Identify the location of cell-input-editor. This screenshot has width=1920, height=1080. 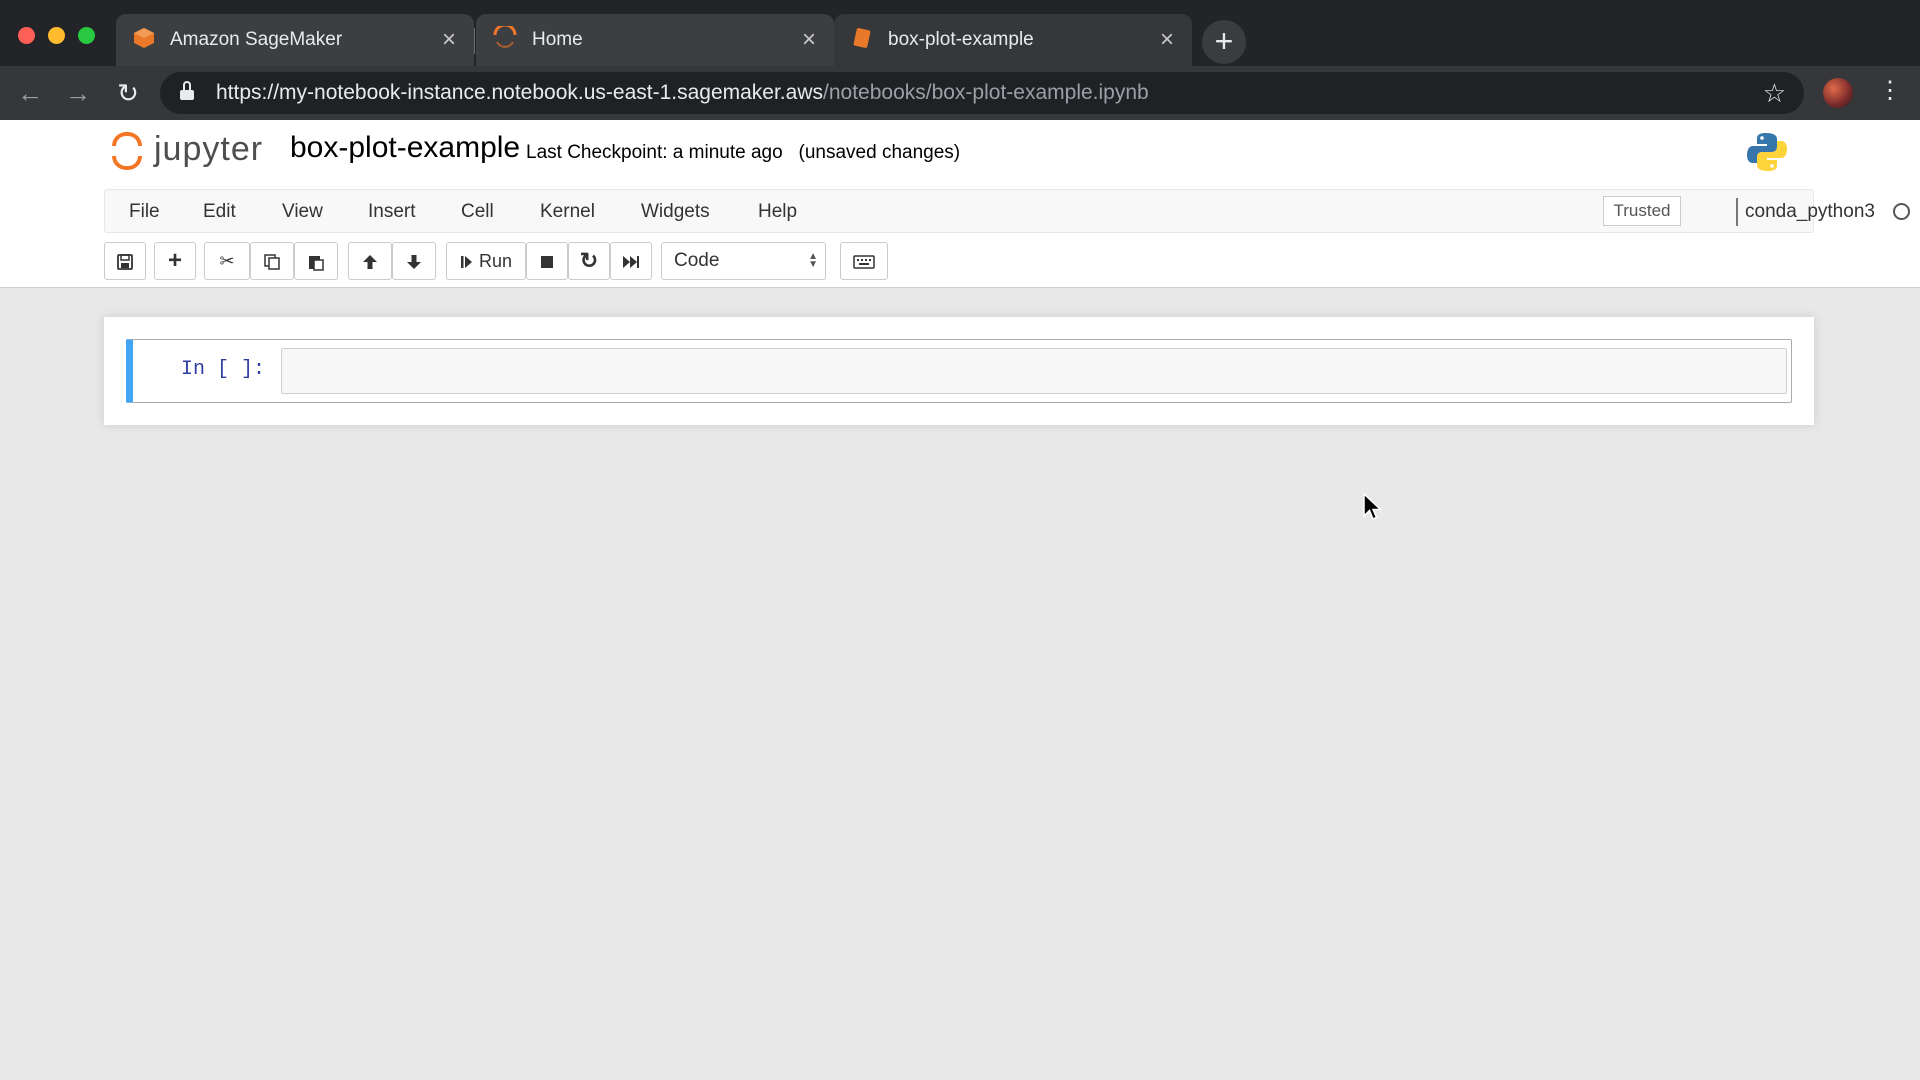
(1034, 371).